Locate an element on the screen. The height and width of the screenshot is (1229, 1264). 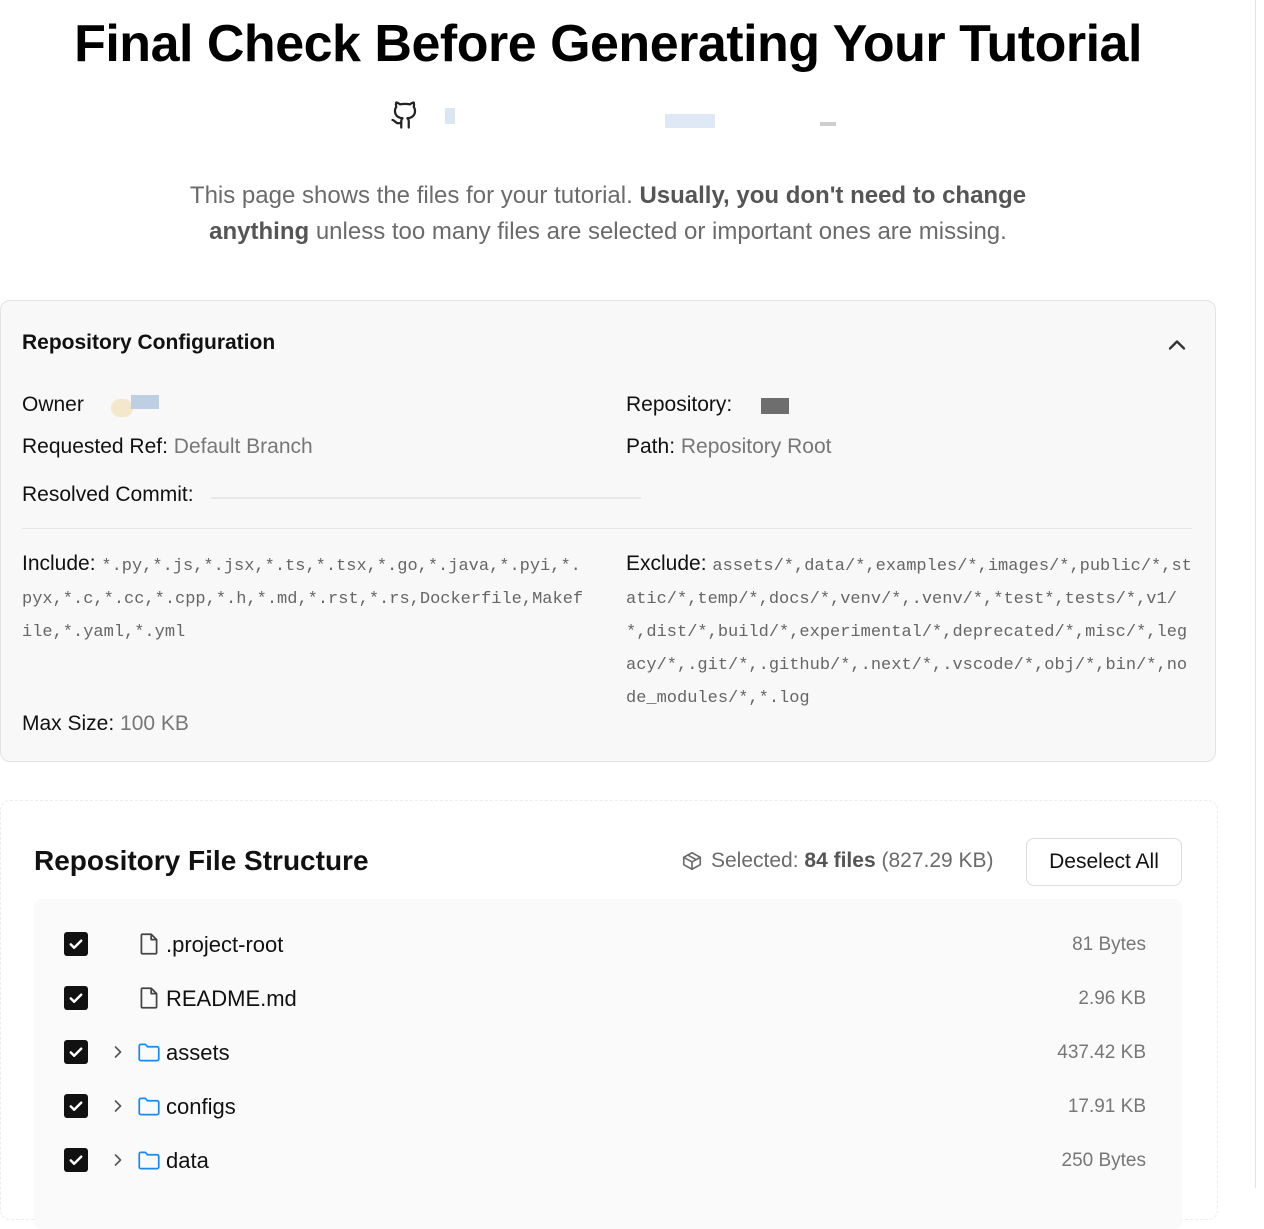
file-size: 250 Bytes is located at coordinates (1104, 1160).